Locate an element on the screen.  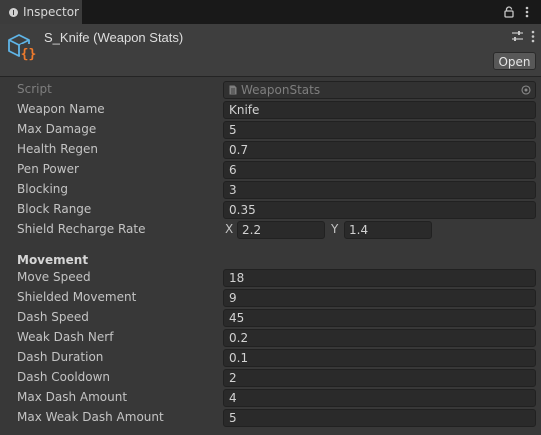
field-row: Max Weak Dash Amount 5 is located at coordinates (270, 418).